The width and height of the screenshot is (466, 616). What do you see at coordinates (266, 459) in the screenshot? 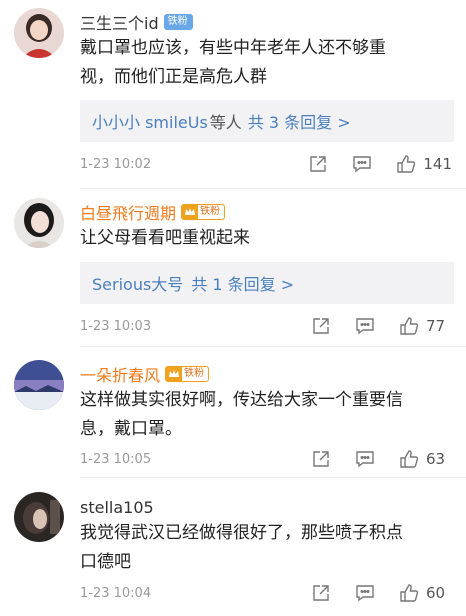
I see `meta-row: 1-23 10:05 63` at bounding box center [266, 459].